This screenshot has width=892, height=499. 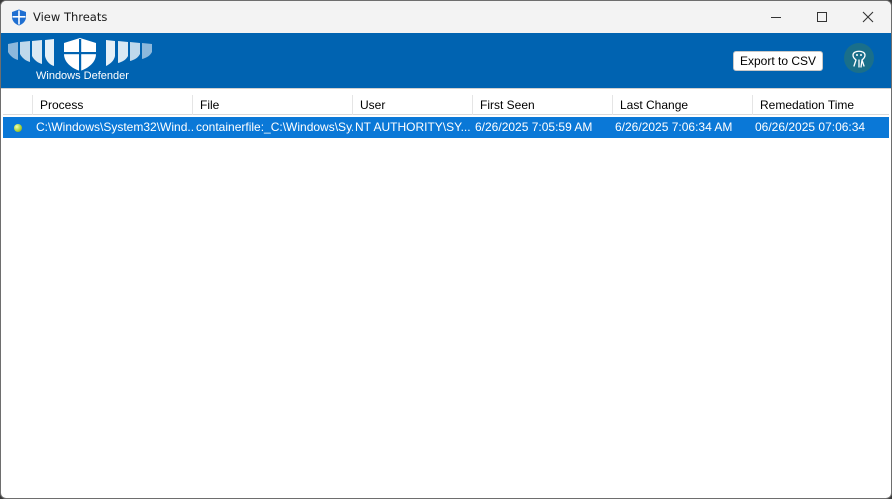 I want to click on windows-defender-shields-logo, so click(x=80, y=54).